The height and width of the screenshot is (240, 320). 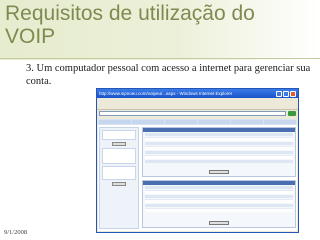 I want to click on address-field, so click(x=192, y=113).